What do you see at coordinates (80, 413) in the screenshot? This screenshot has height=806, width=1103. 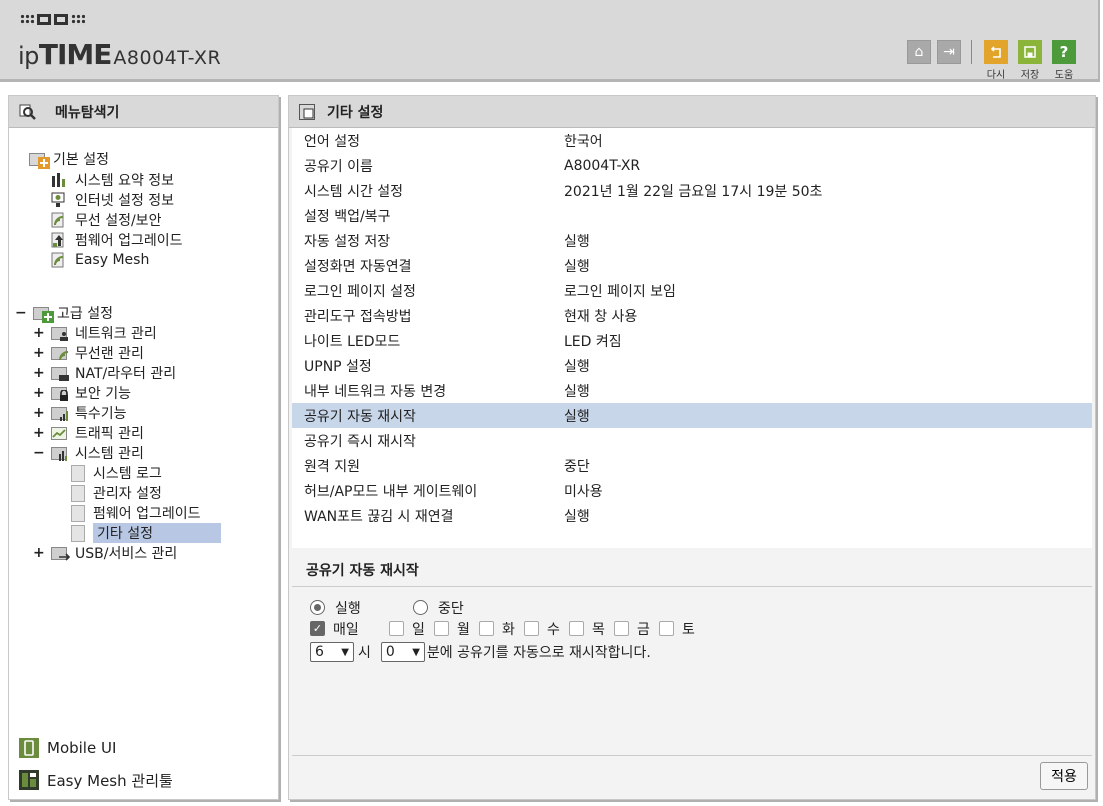 I see `tree-group-special: + 특수기능` at bounding box center [80, 413].